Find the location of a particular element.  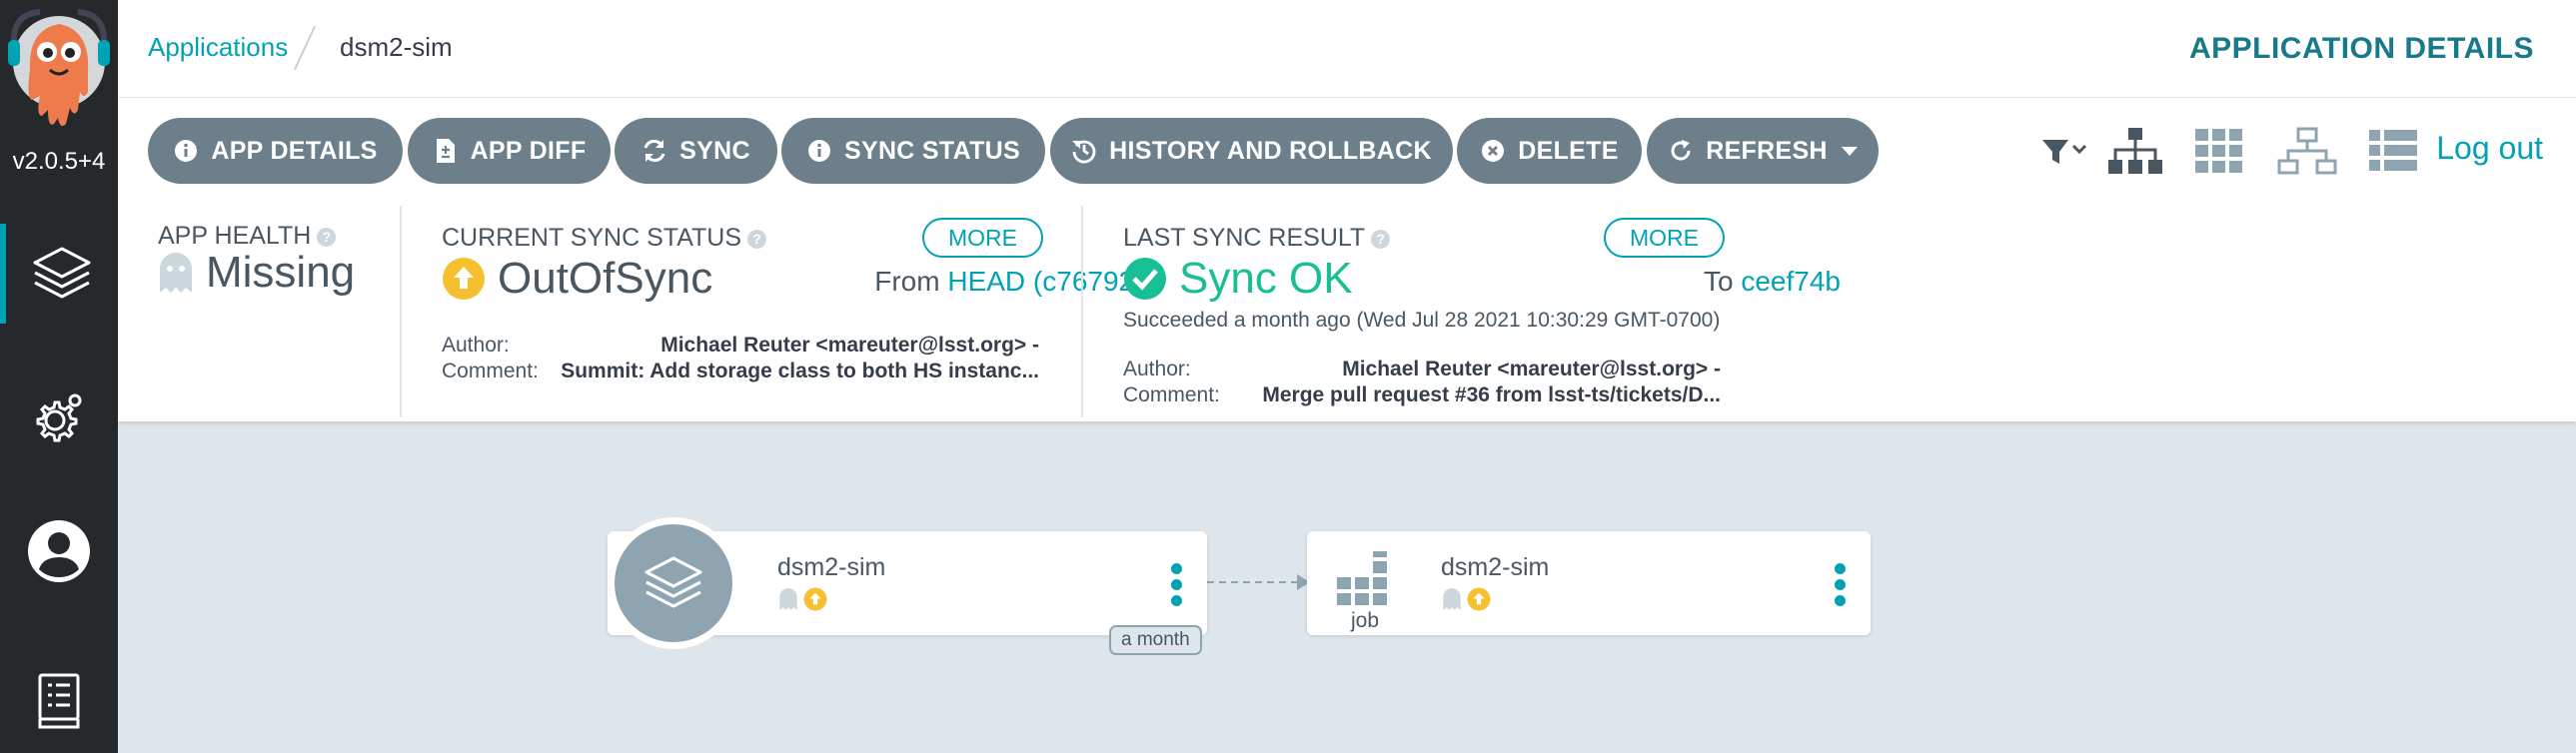

sidebar-item-user-info is located at coordinates (59, 551).